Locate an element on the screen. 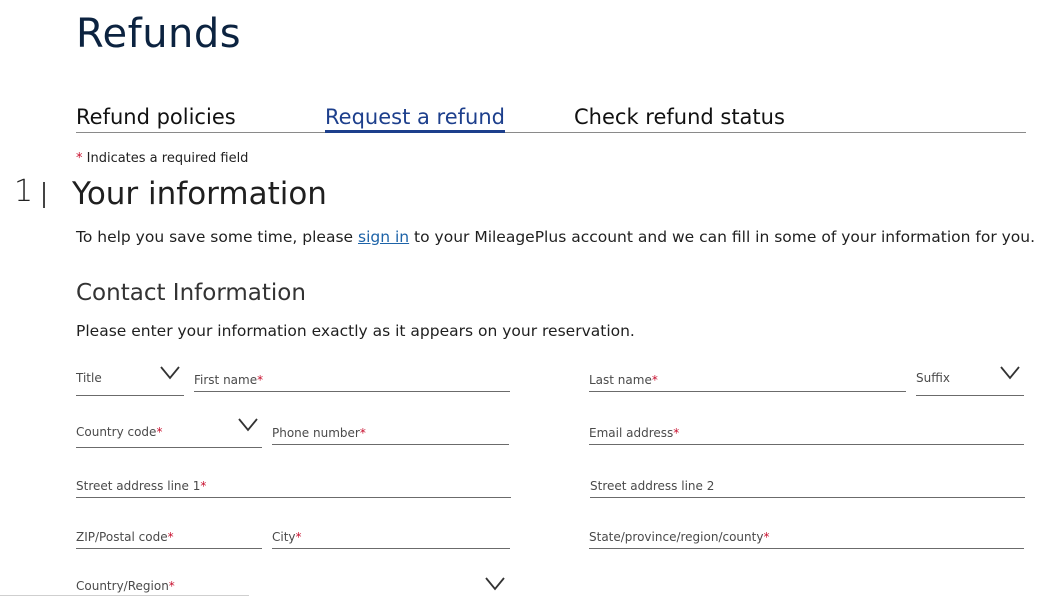  city-label: City* is located at coordinates (287, 537).